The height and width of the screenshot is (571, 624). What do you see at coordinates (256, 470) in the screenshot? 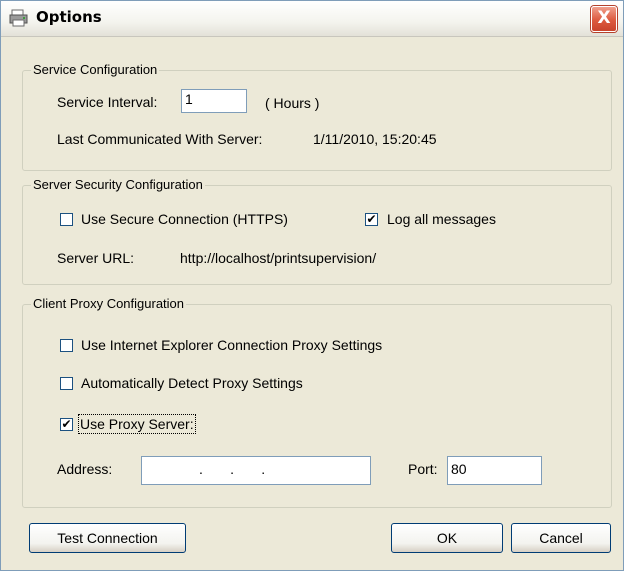
I see `proxy-address-input: . . .` at bounding box center [256, 470].